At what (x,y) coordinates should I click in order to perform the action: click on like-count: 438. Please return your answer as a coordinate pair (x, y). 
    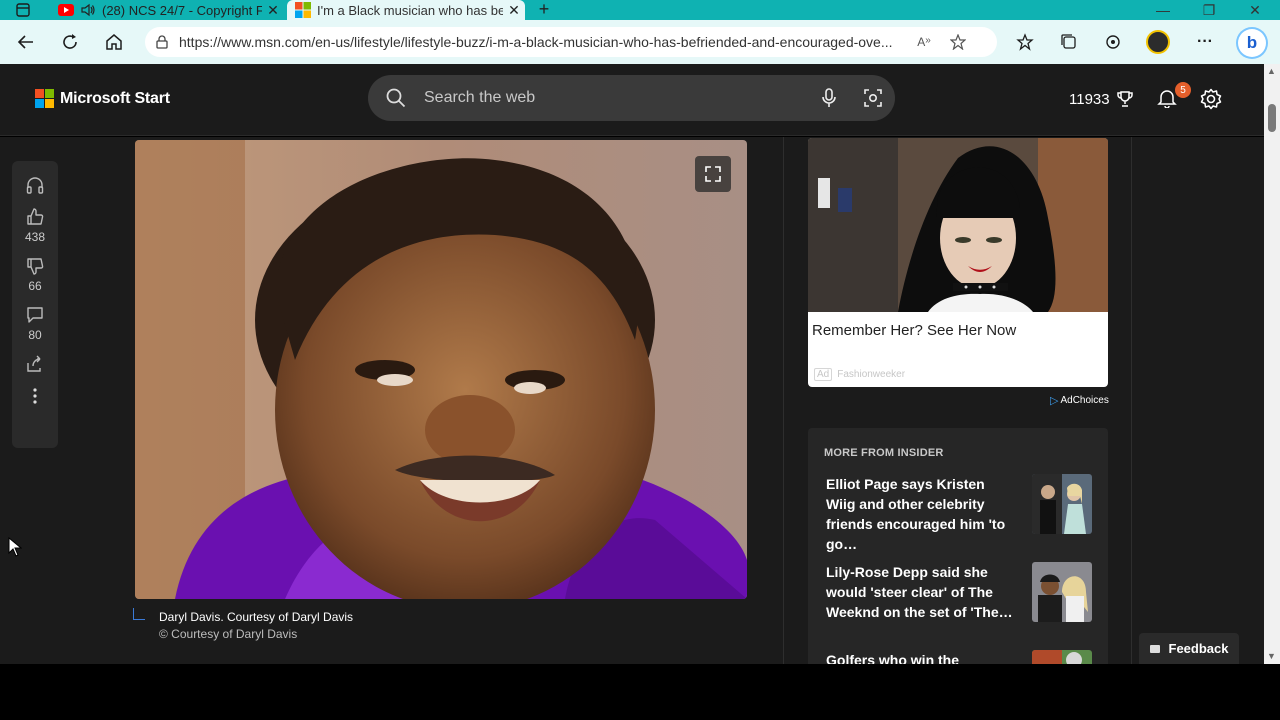
    Looking at the image, I should click on (35, 237).